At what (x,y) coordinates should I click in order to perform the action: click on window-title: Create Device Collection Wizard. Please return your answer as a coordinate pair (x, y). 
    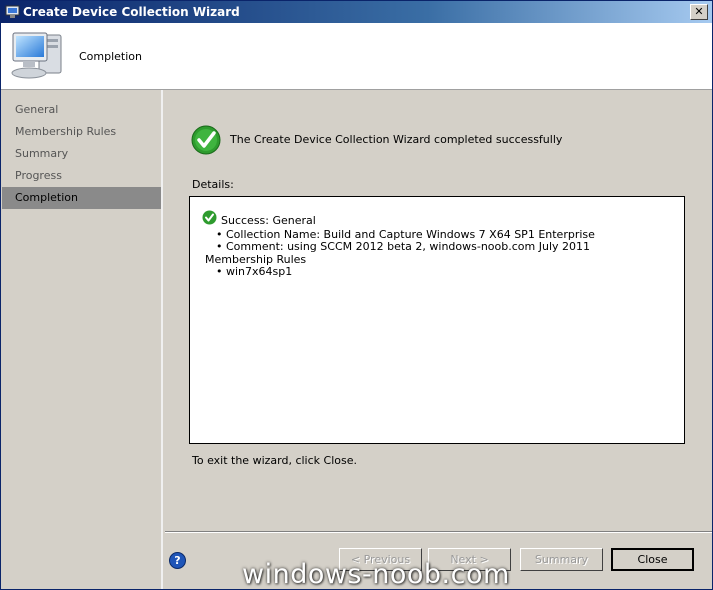
    Looking at the image, I should click on (131, 12).